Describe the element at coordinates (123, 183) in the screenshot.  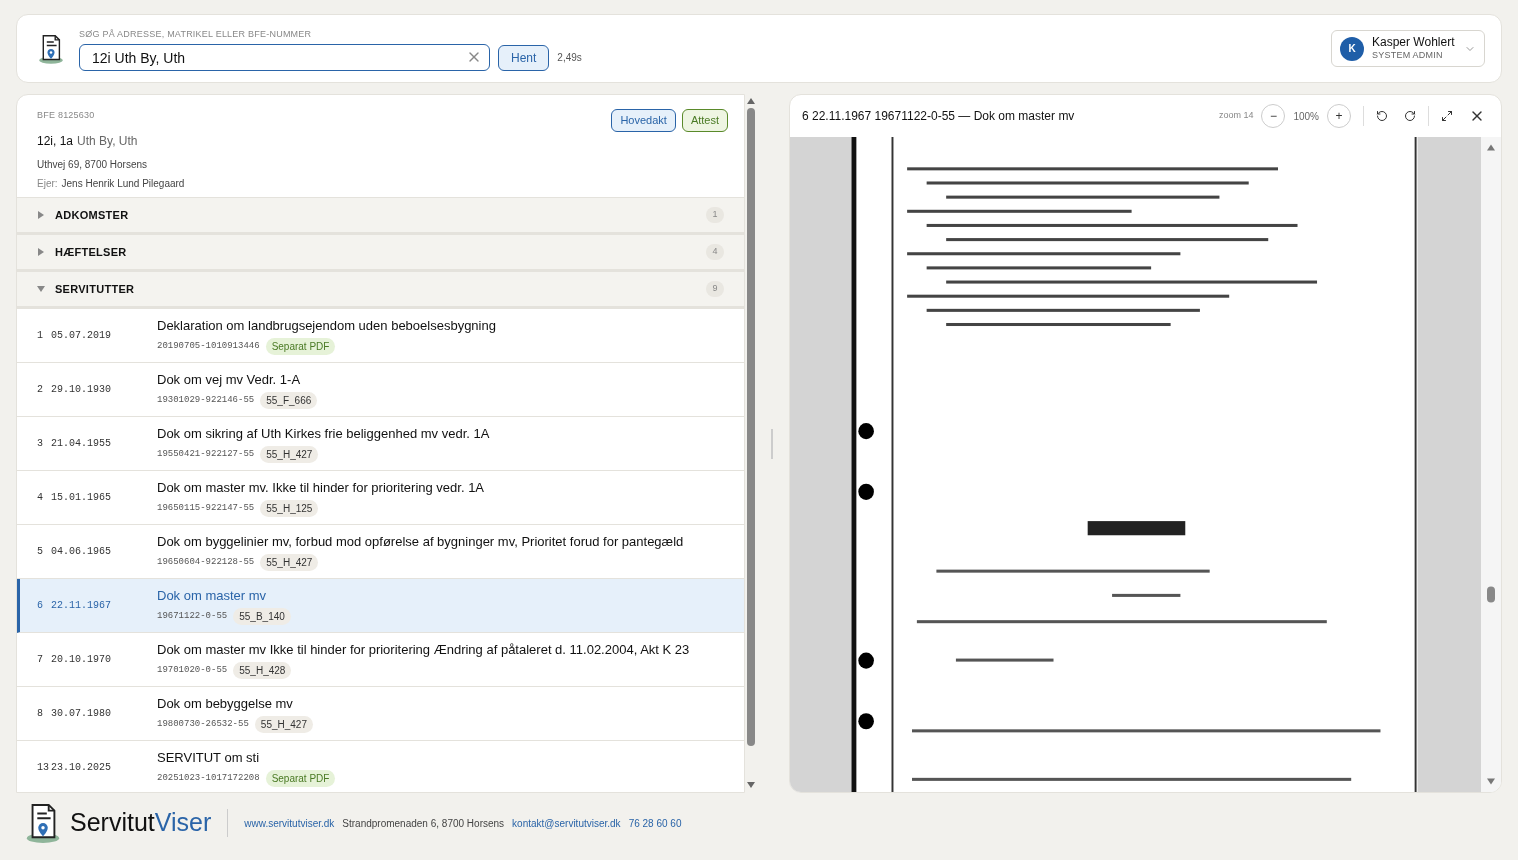
I see `owner-name: Jens Henrik Lund Pilegaard` at that location.